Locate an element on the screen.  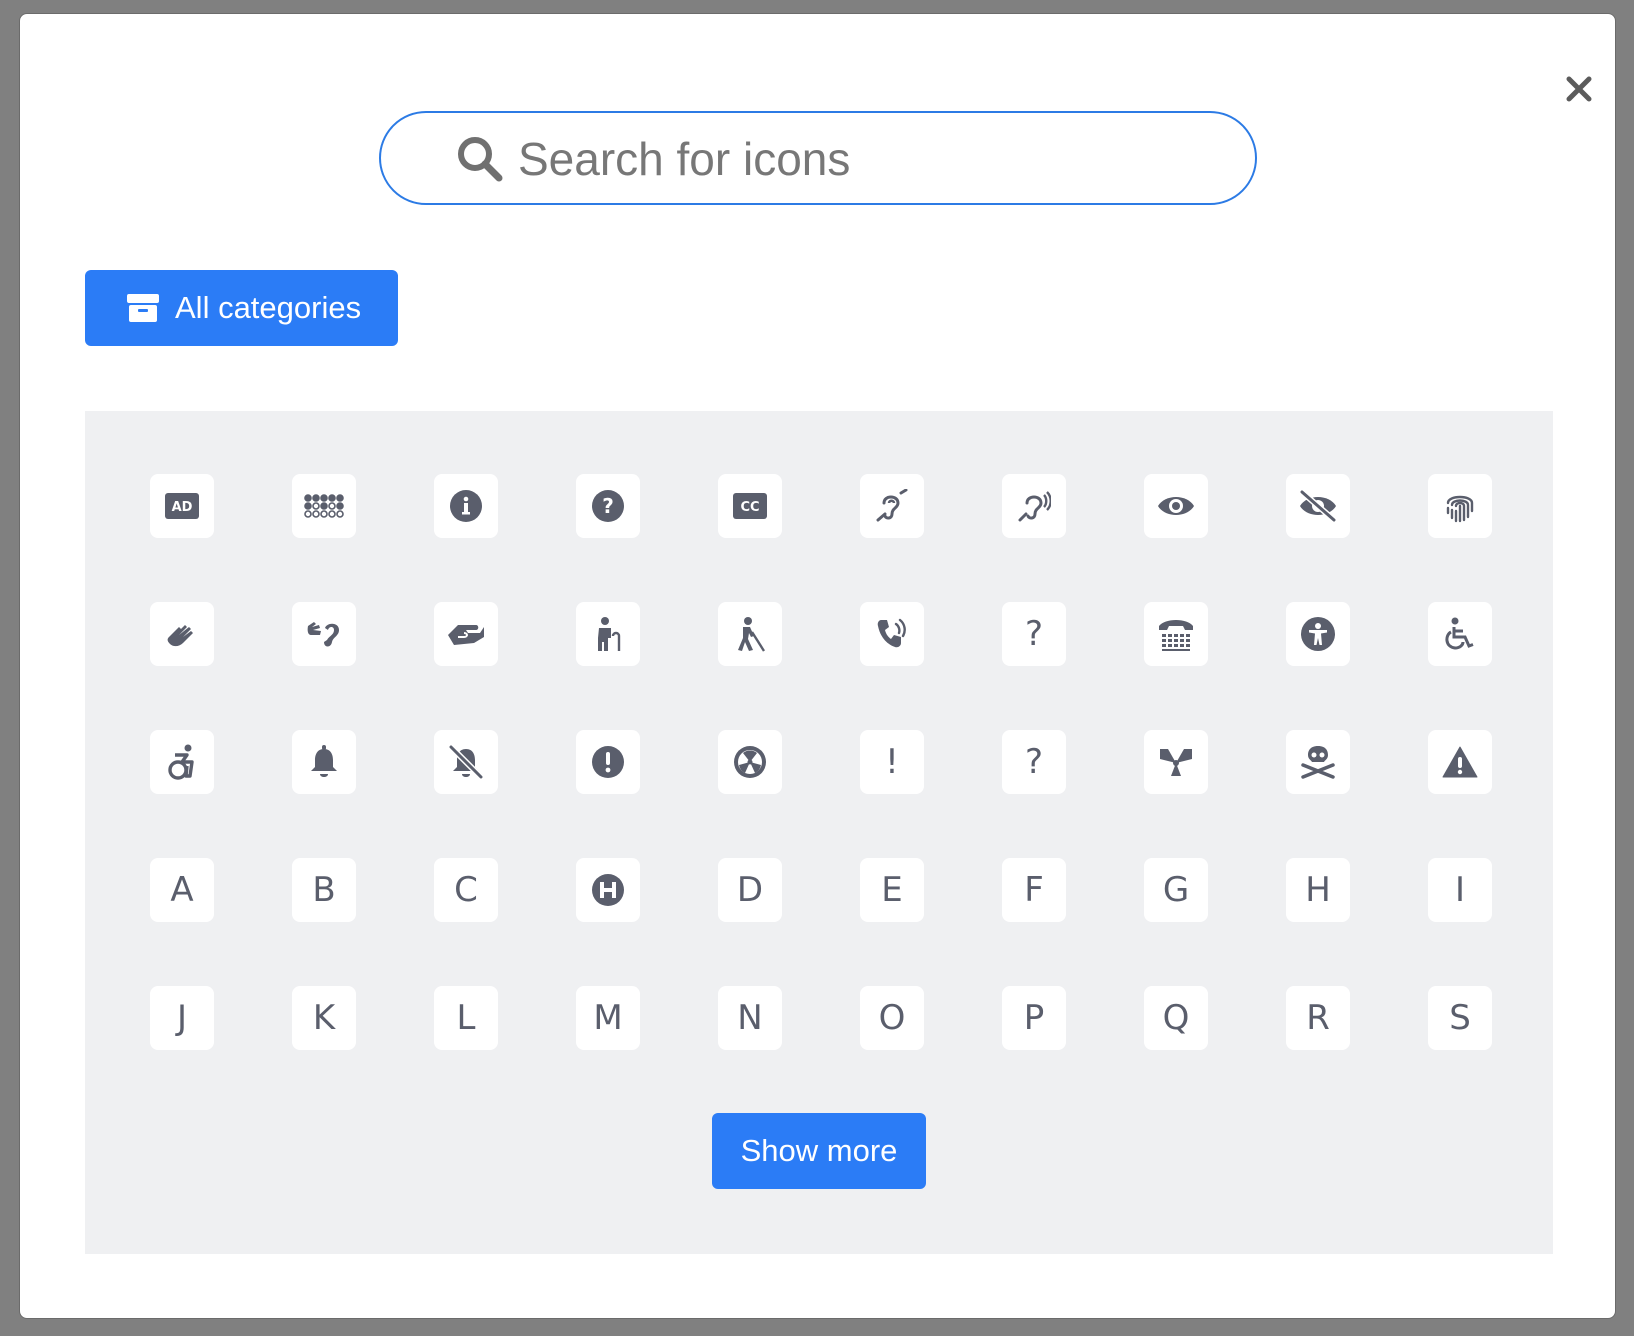
icon-tile: M is located at coordinates (608, 1018).